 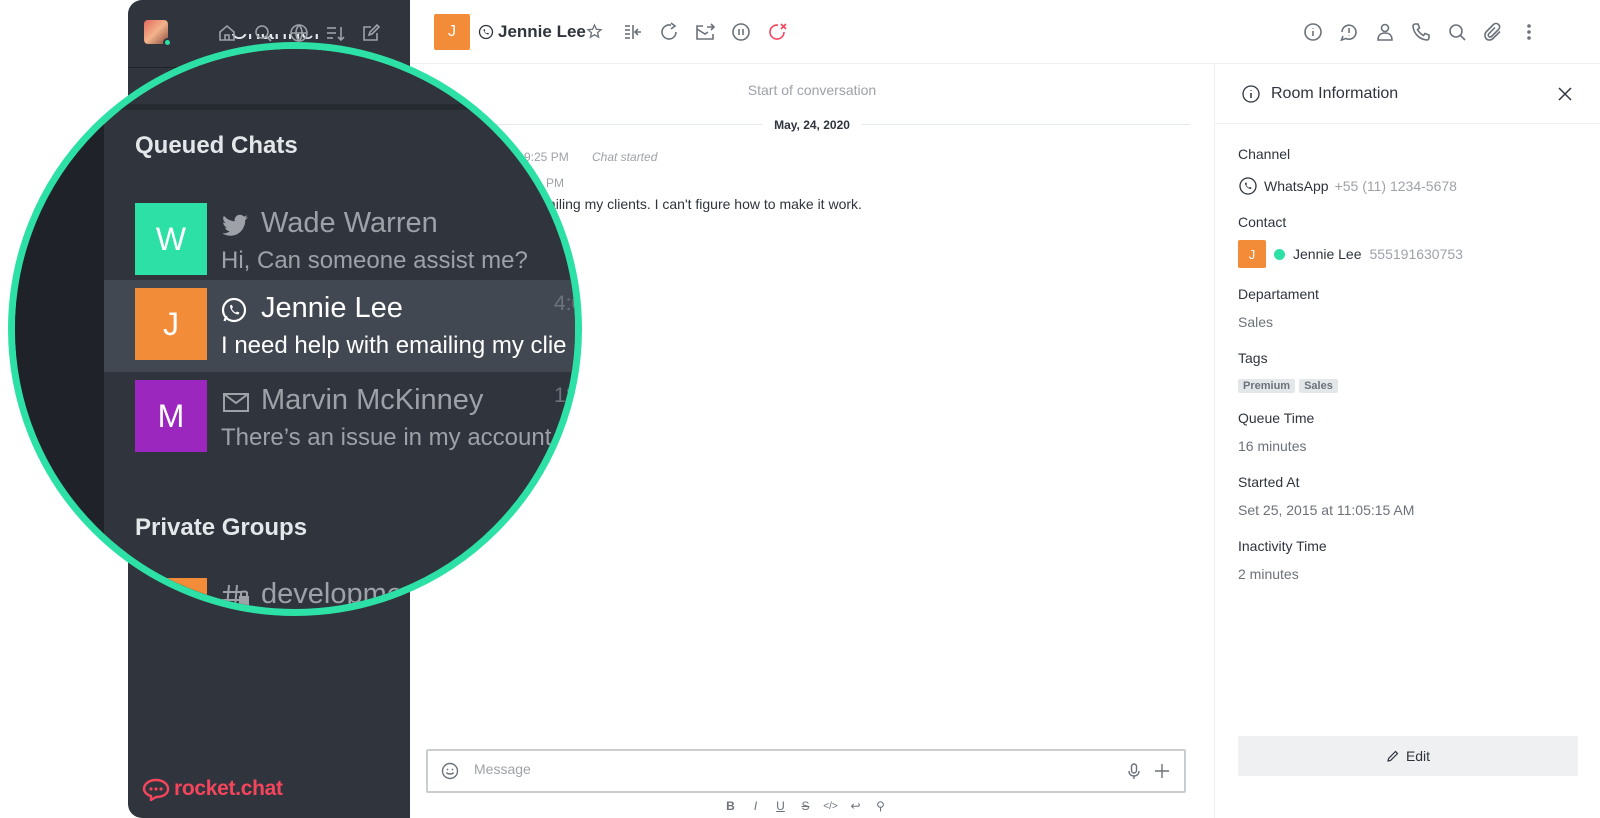 What do you see at coordinates (156, 789) in the screenshot?
I see `rocketchat-logo-icon` at bounding box center [156, 789].